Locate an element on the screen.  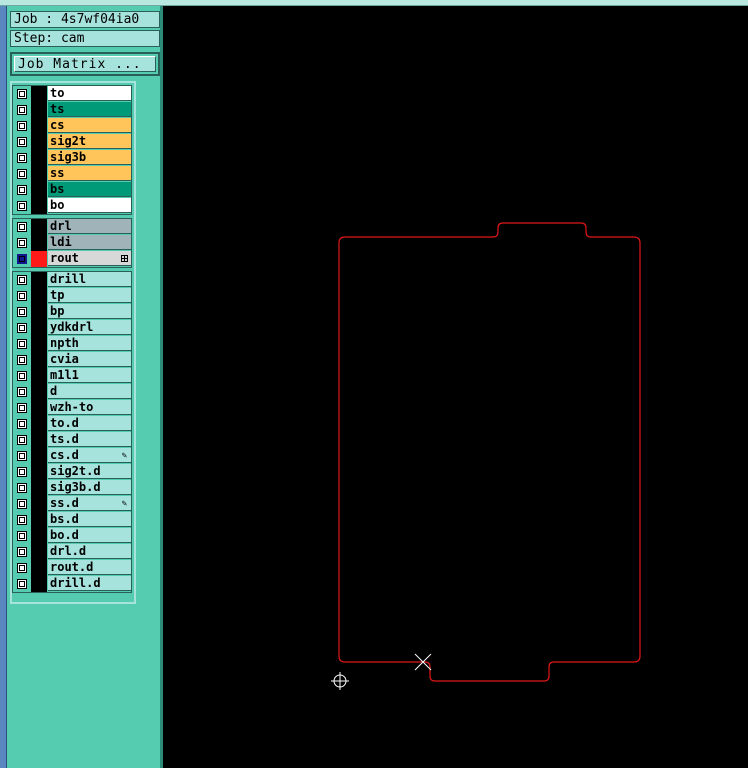
layer-row-drill-d: drill.d is located at coordinates (72, 584).